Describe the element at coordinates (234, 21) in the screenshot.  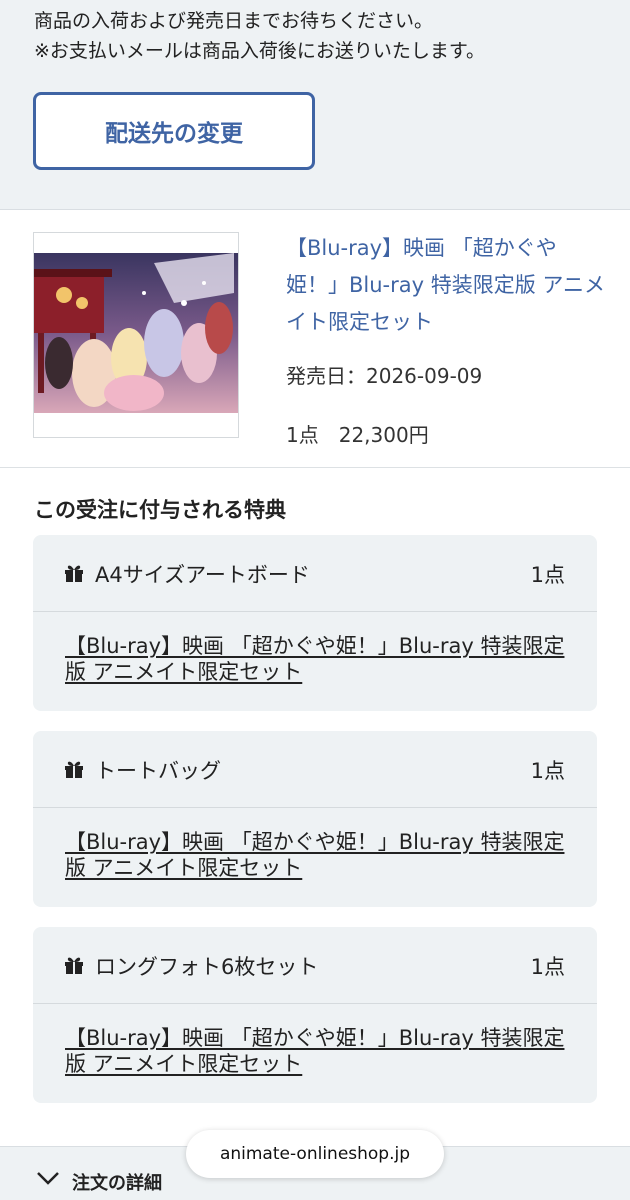
I see `notice-line-1: 商品の入荷および発売日までお待ちください。` at that location.